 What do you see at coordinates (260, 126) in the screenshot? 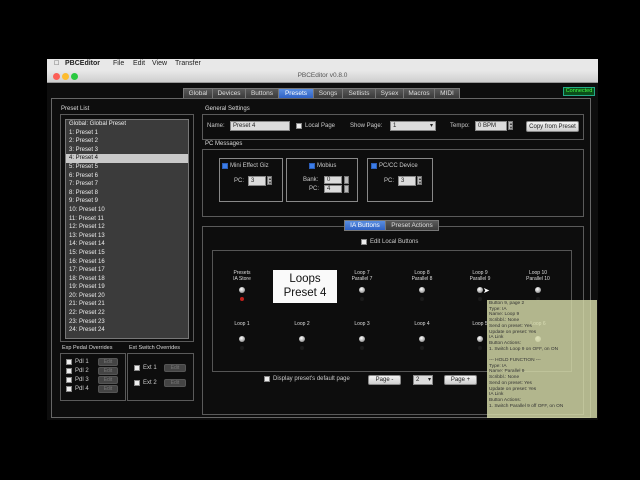
I see `preset-name-field: Preset 4` at bounding box center [260, 126].